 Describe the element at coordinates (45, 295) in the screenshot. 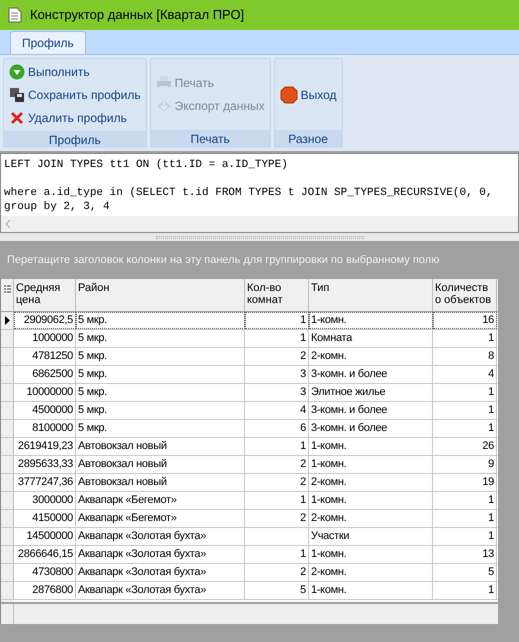

I see `column-header: Средняя цена` at that location.